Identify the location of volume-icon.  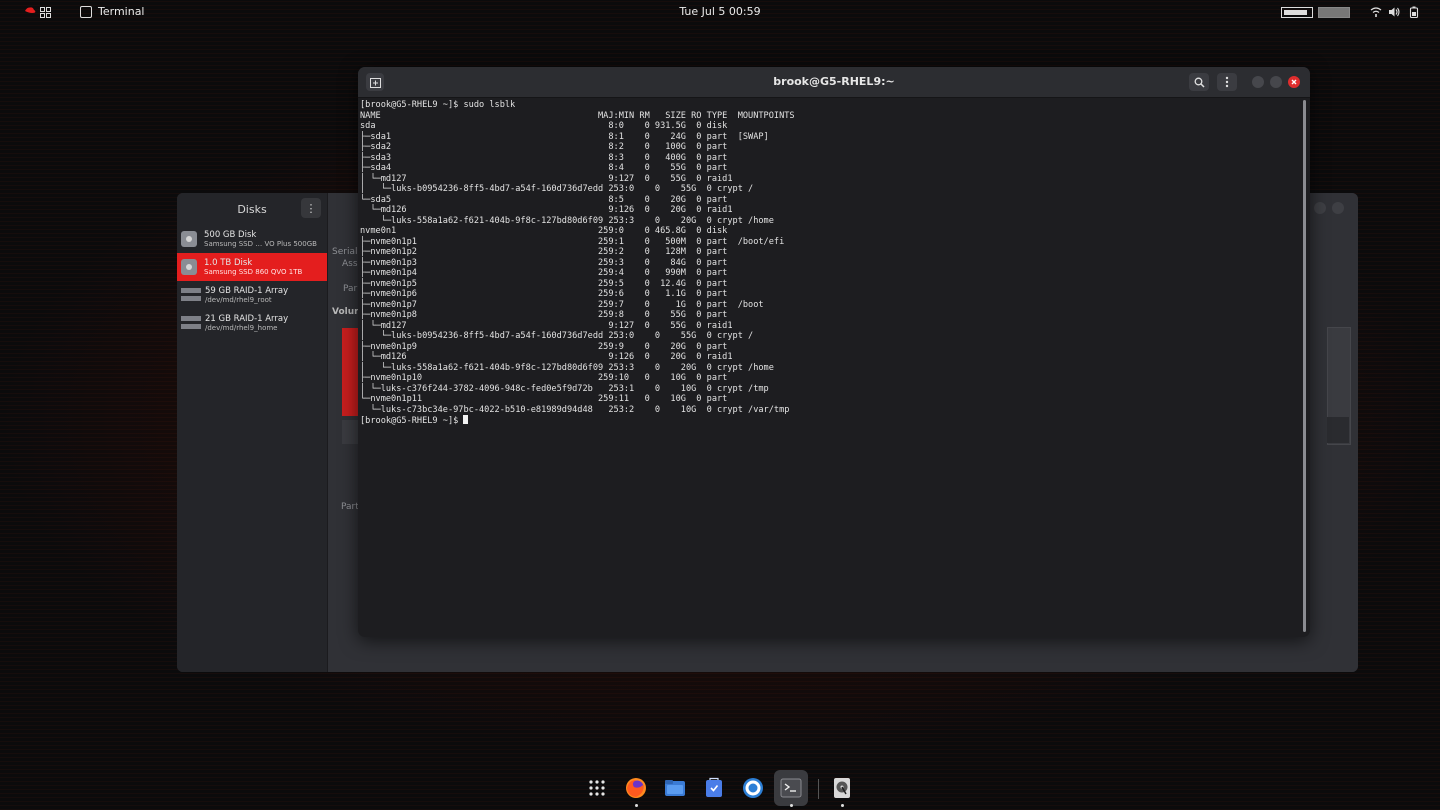
(1394, 12).